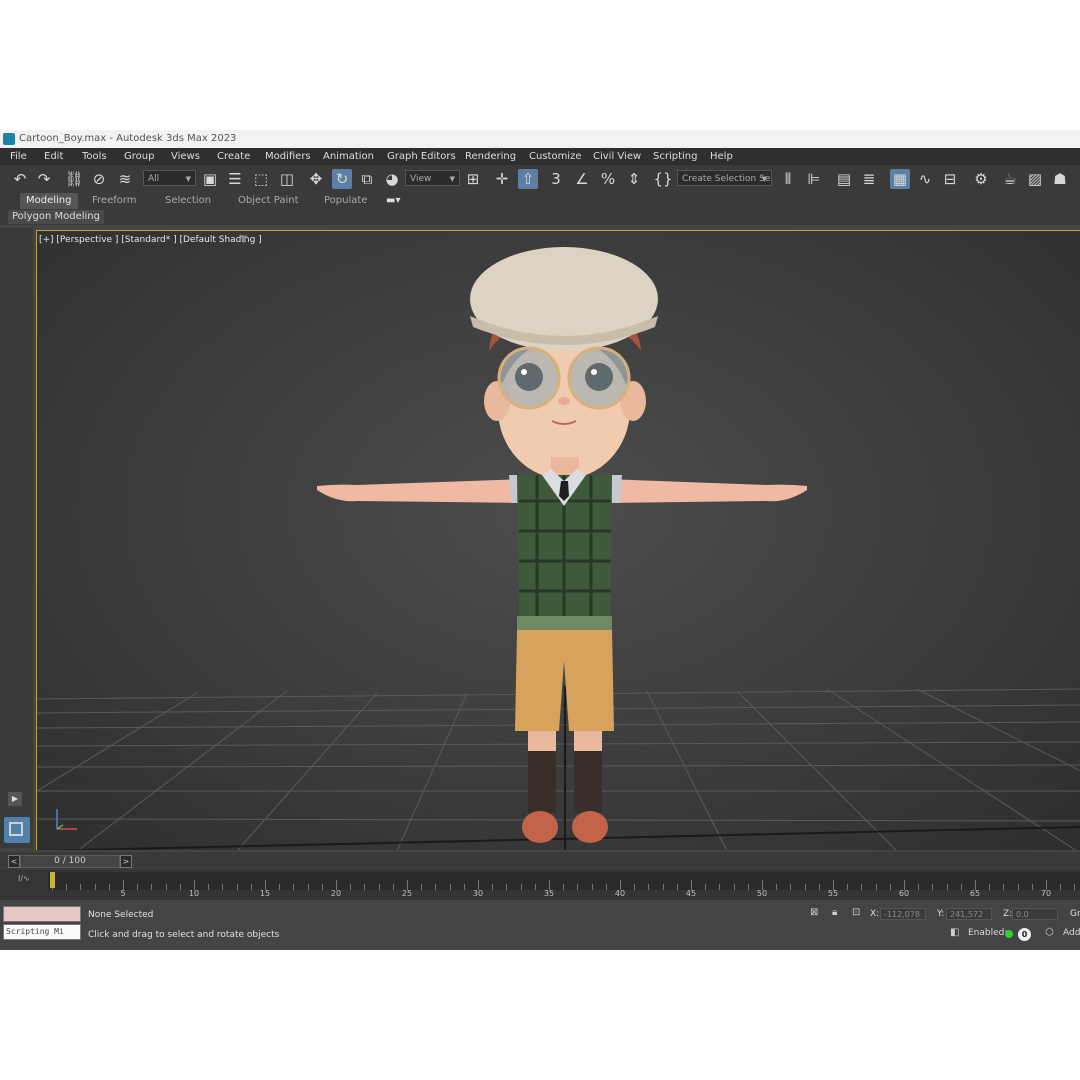 Image resolution: width=1080 pixels, height=1080 pixels. What do you see at coordinates (114, 201) in the screenshot?
I see `tab-freeform: Freeform` at bounding box center [114, 201].